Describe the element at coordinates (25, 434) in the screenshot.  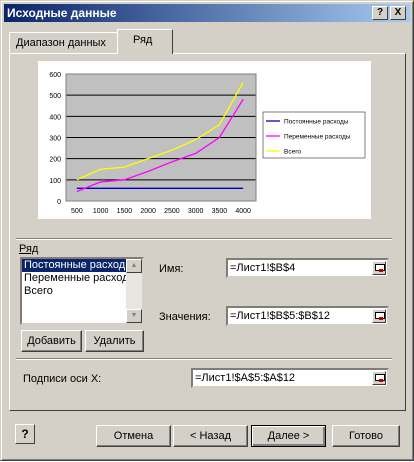
I see `help-icon: ?` at that location.